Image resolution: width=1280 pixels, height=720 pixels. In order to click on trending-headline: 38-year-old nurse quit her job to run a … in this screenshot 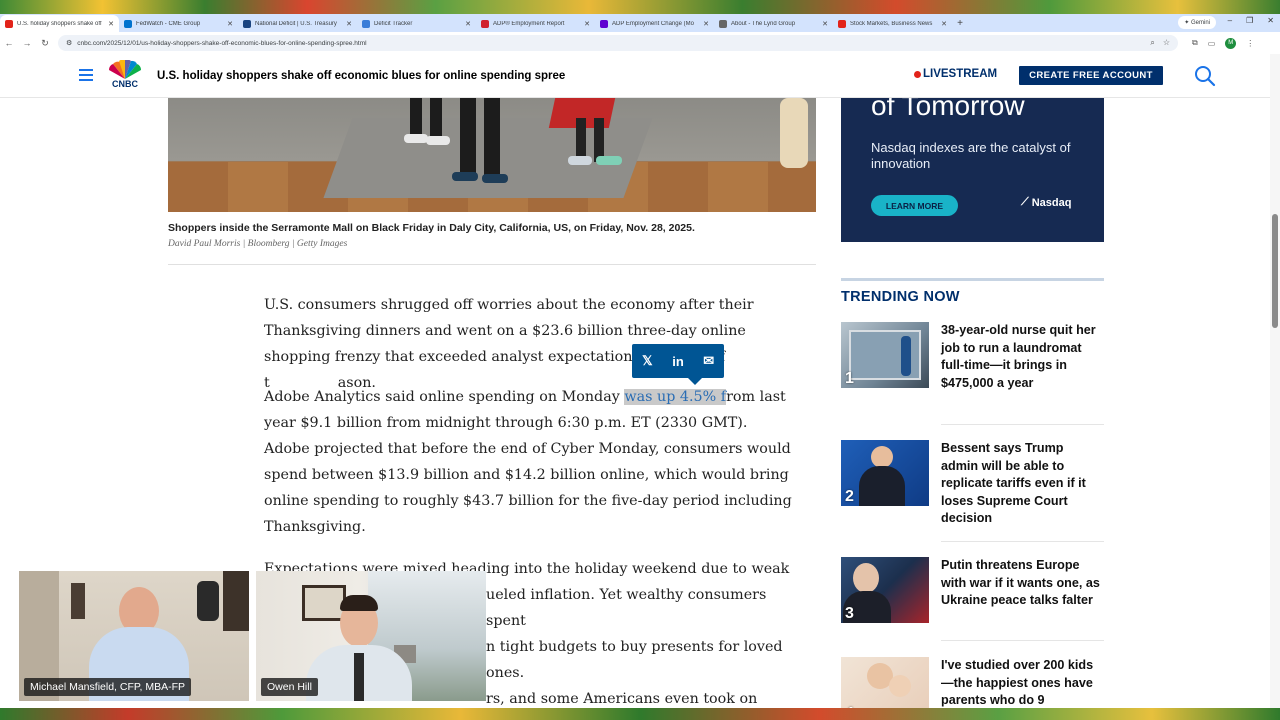, I will do `click(1021, 357)`.